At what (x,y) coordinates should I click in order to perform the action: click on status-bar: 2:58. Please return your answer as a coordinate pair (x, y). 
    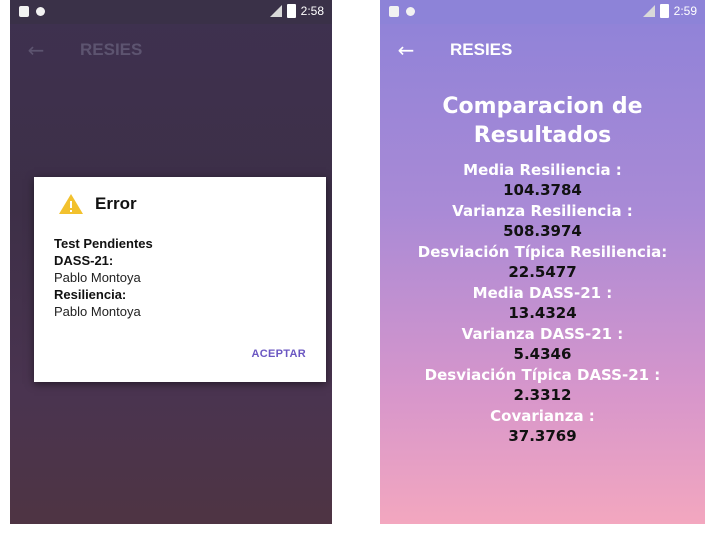
    Looking at the image, I should click on (171, 12).